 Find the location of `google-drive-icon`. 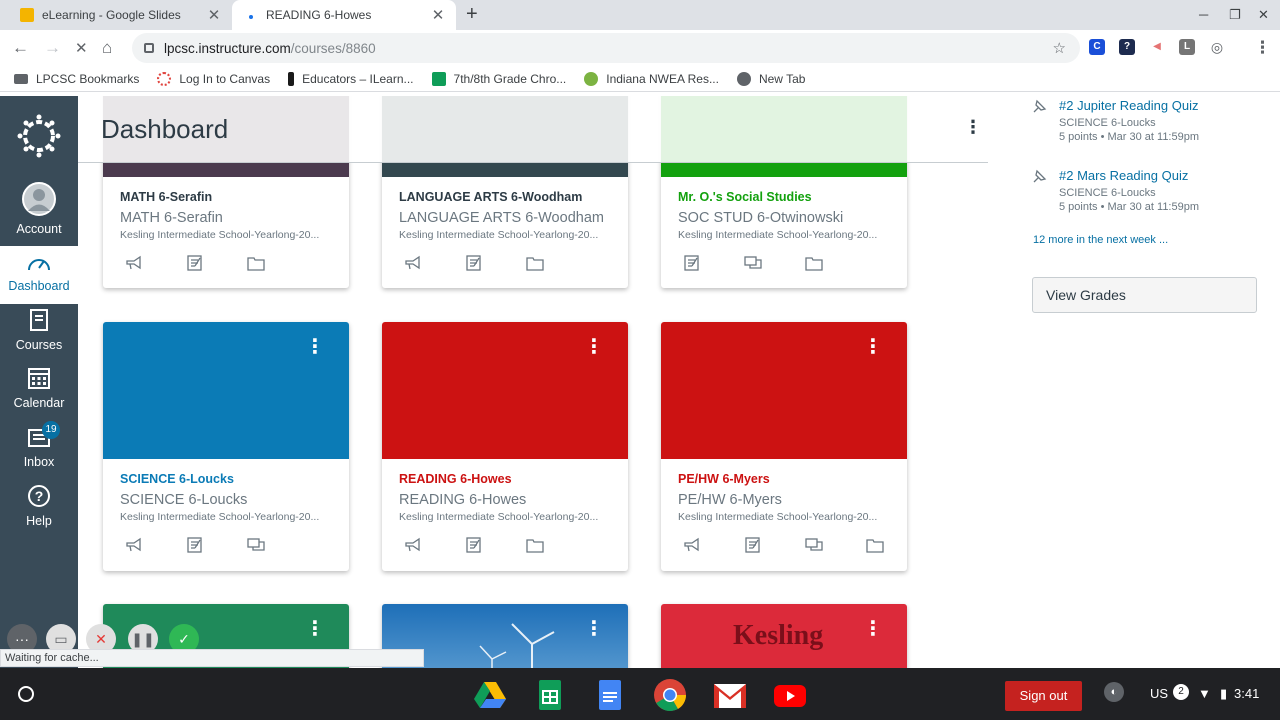

google-drive-icon is located at coordinates (490, 695).